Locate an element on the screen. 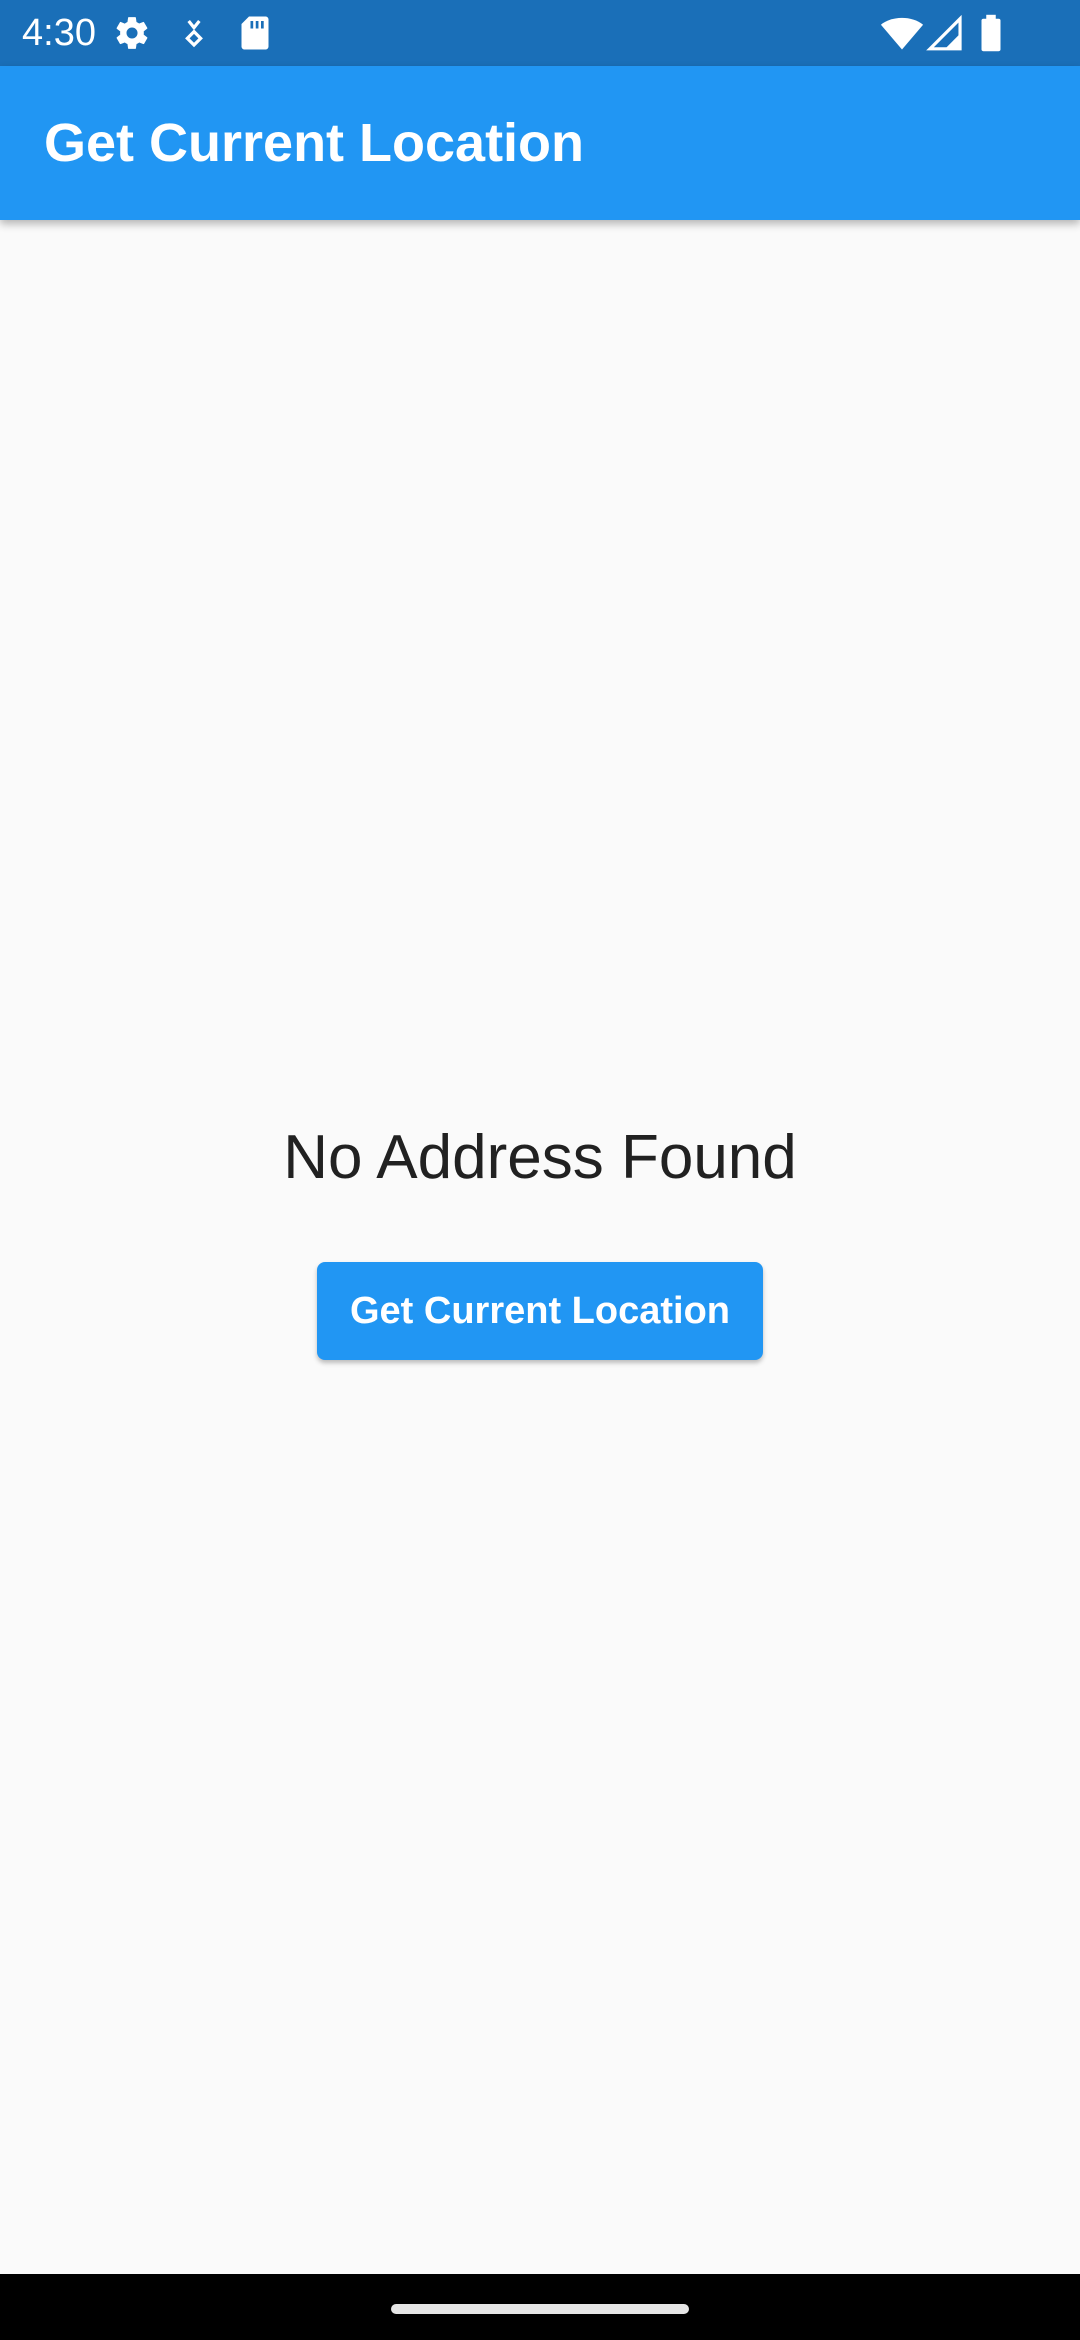  home-gesture-indicator is located at coordinates (540, 2309).